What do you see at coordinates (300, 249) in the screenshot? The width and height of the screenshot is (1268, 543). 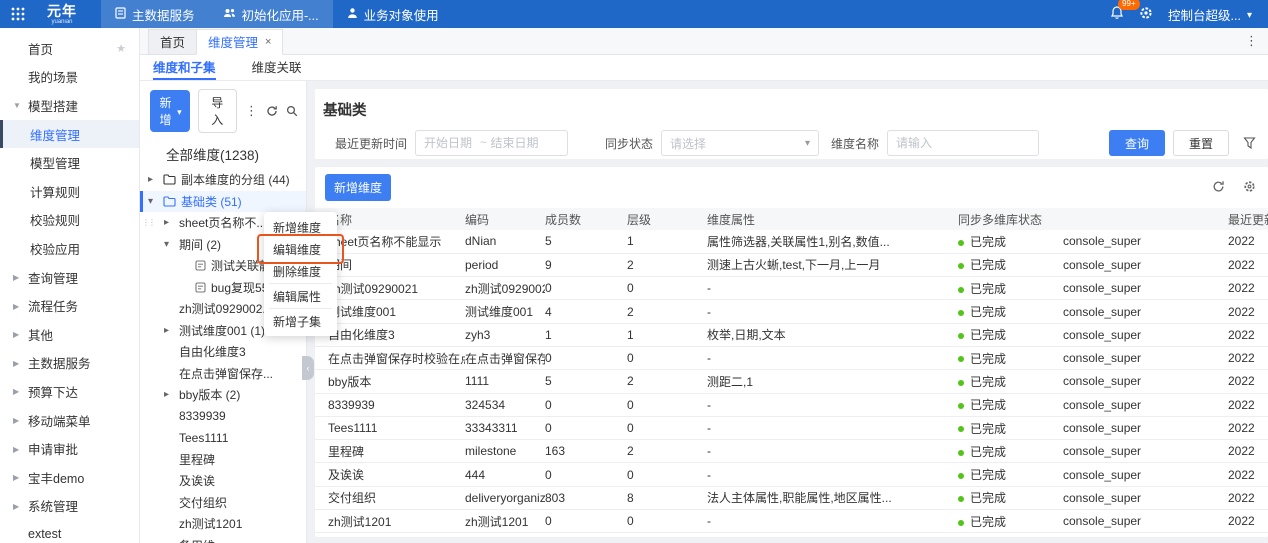 I see `context-menu-item: 编辑维度` at bounding box center [300, 249].